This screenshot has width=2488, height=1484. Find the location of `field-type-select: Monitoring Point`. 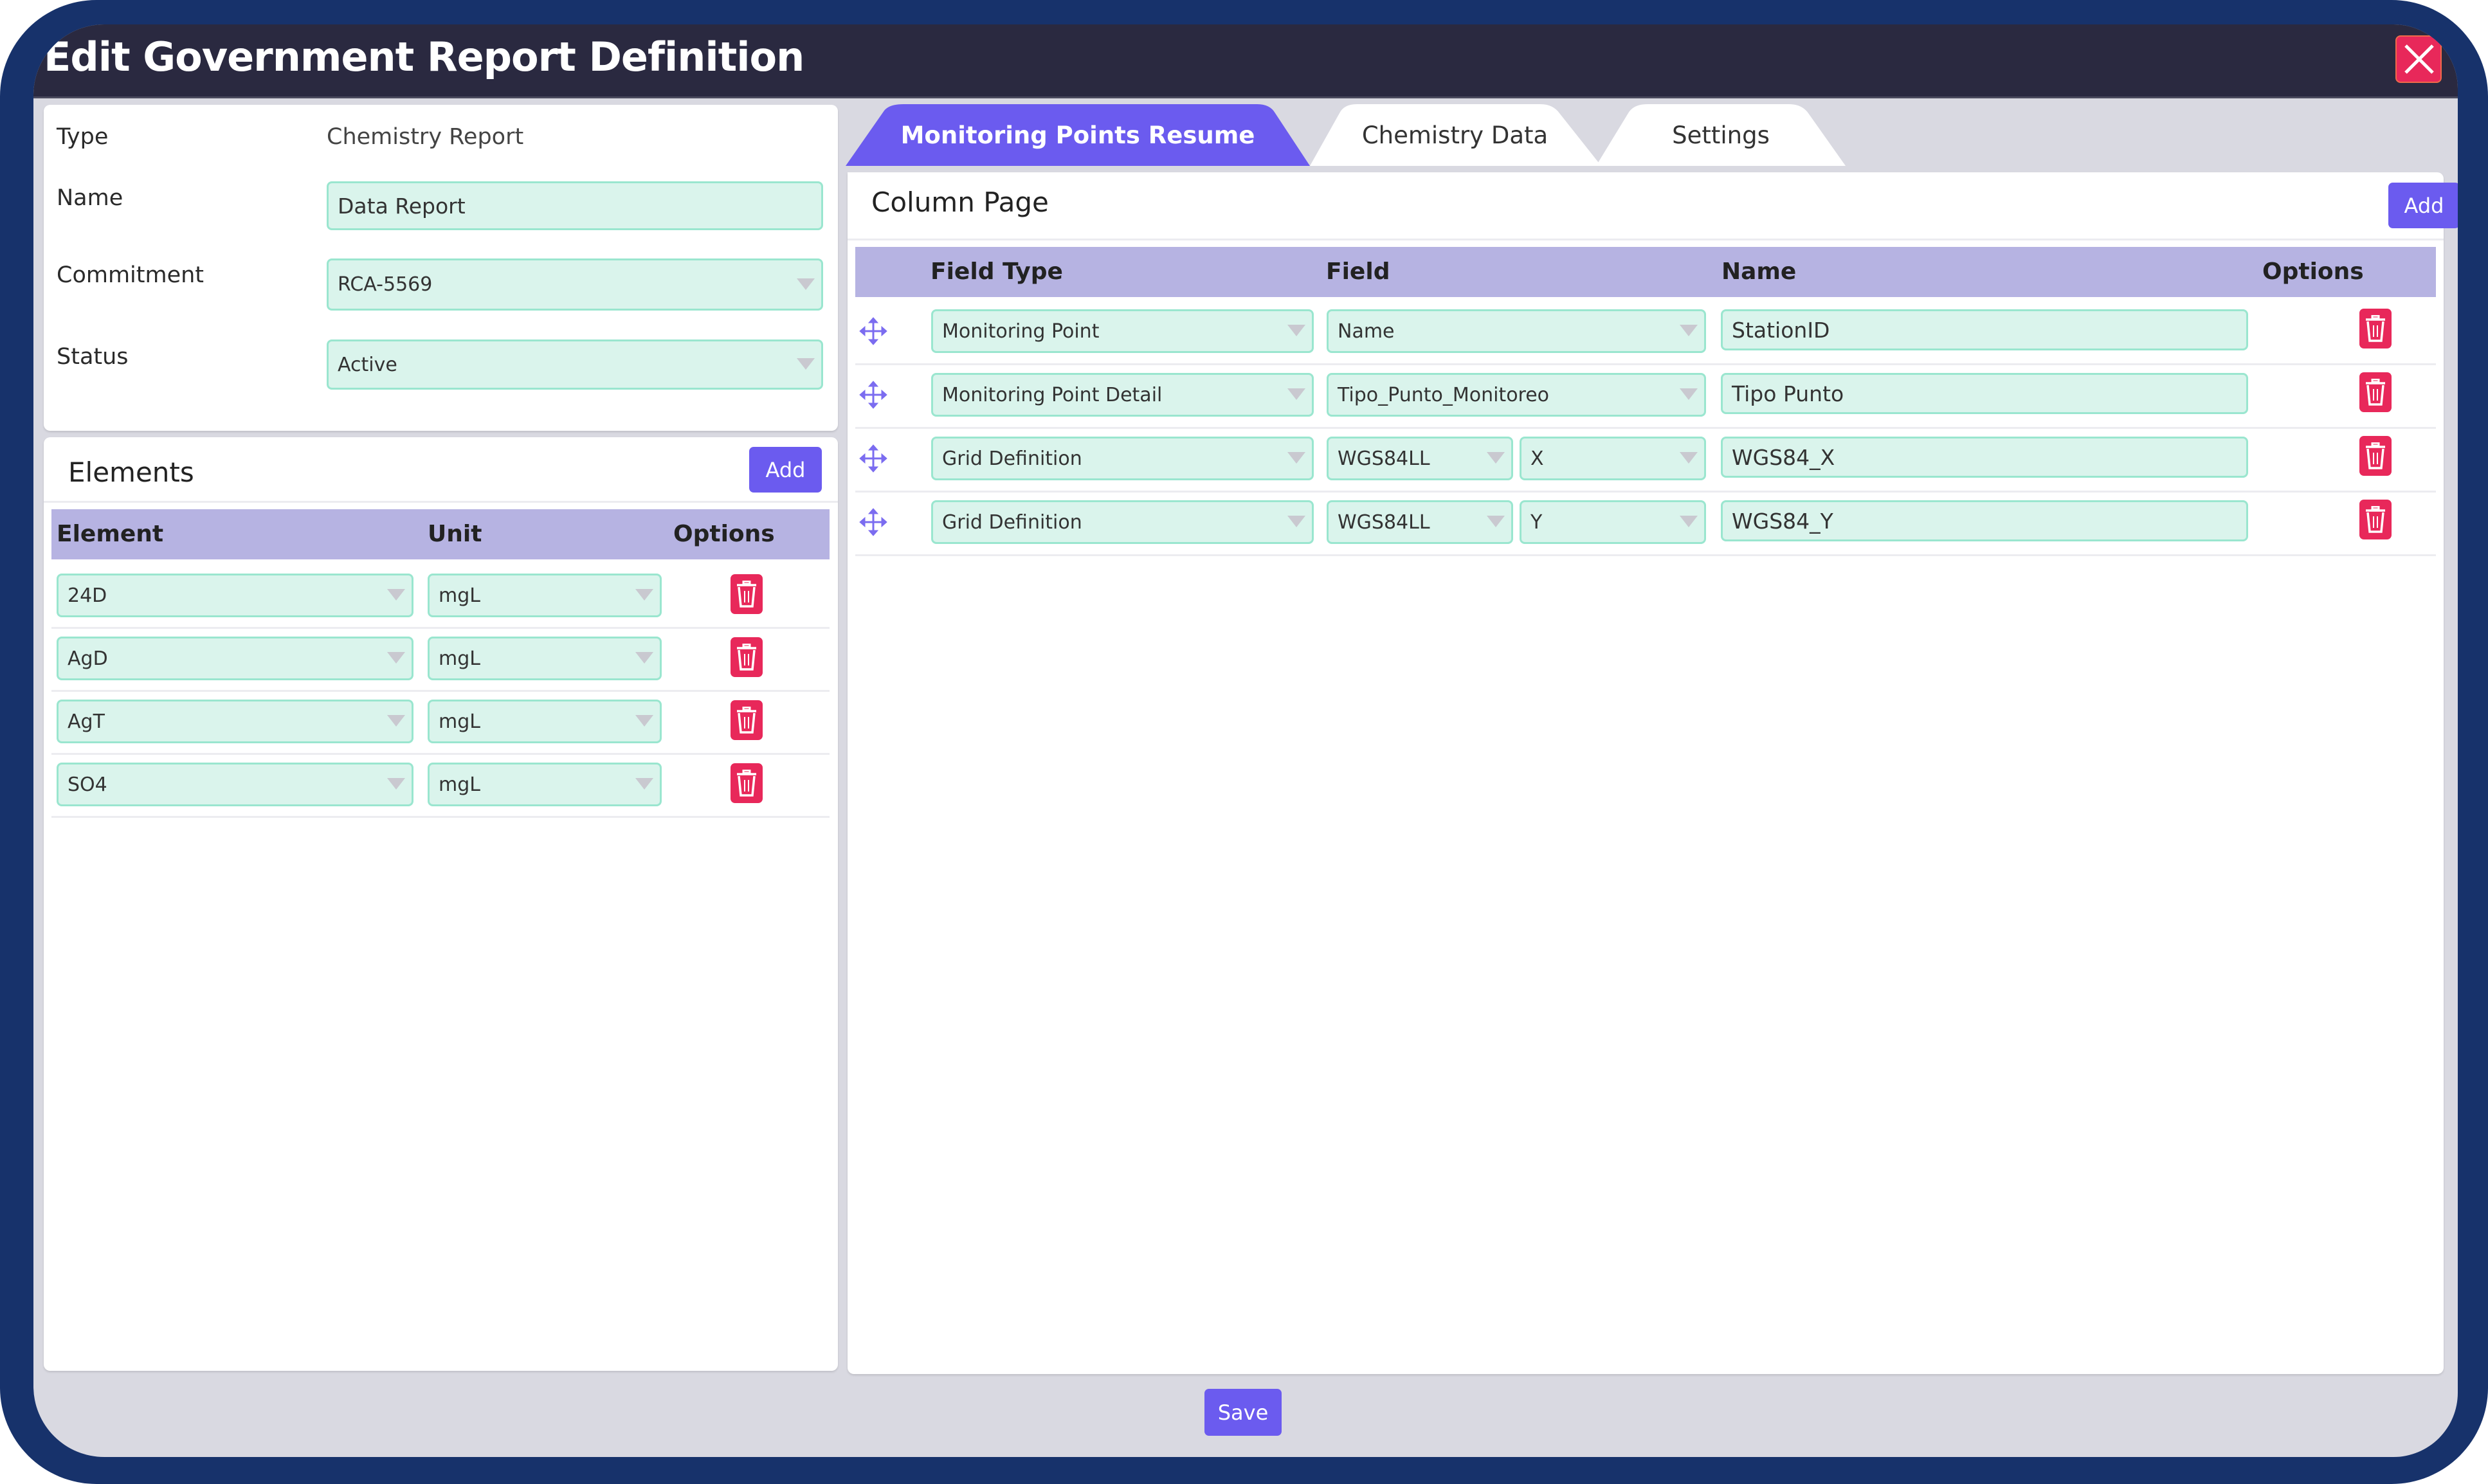

field-type-select: Monitoring Point is located at coordinates (1122, 331).